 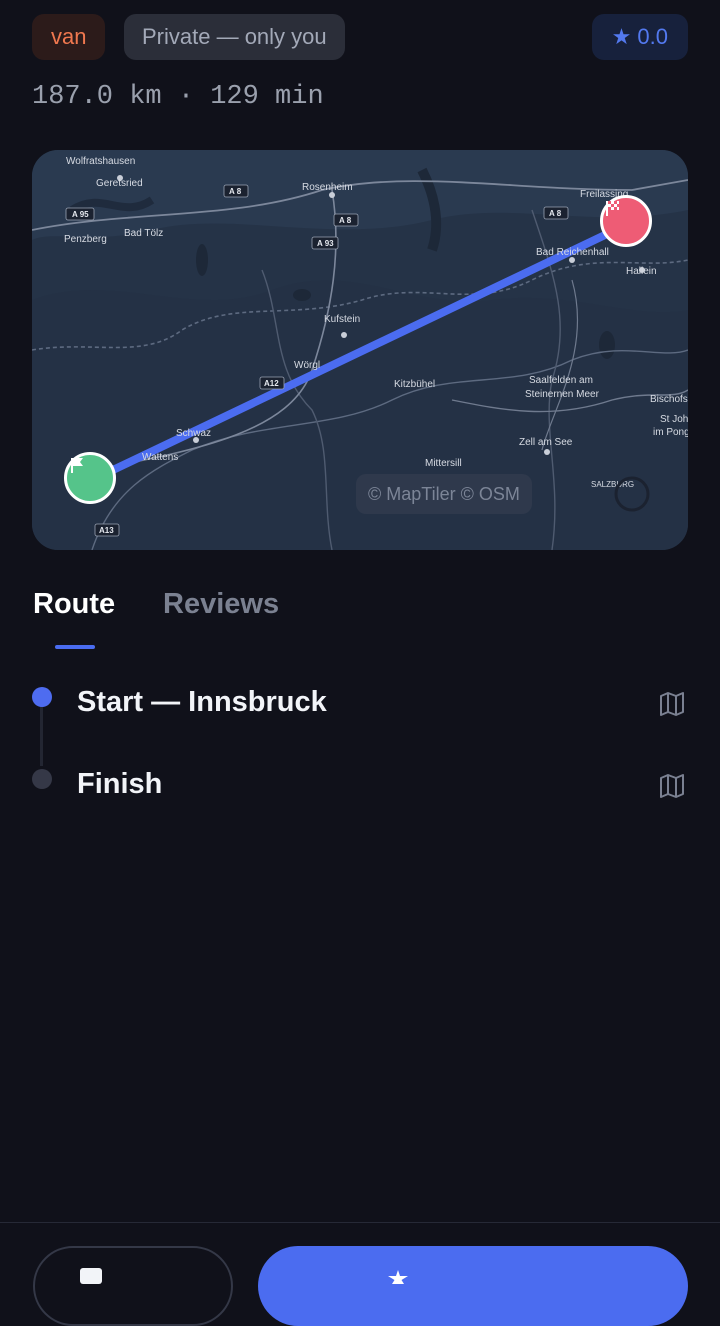 What do you see at coordinates (626, 221) in the screenshot?
I see `finish-flag-marker` at bounding box center [626, 221].